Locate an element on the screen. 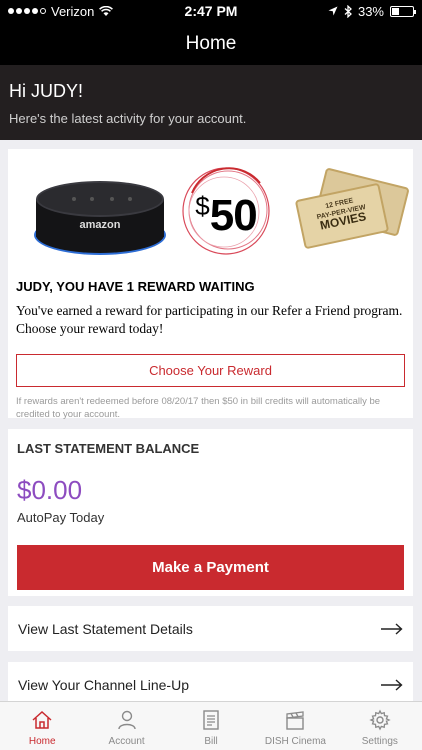 The height and width of the screenshot is (750, 422). signal-icon is located at coordinates (27, 11).